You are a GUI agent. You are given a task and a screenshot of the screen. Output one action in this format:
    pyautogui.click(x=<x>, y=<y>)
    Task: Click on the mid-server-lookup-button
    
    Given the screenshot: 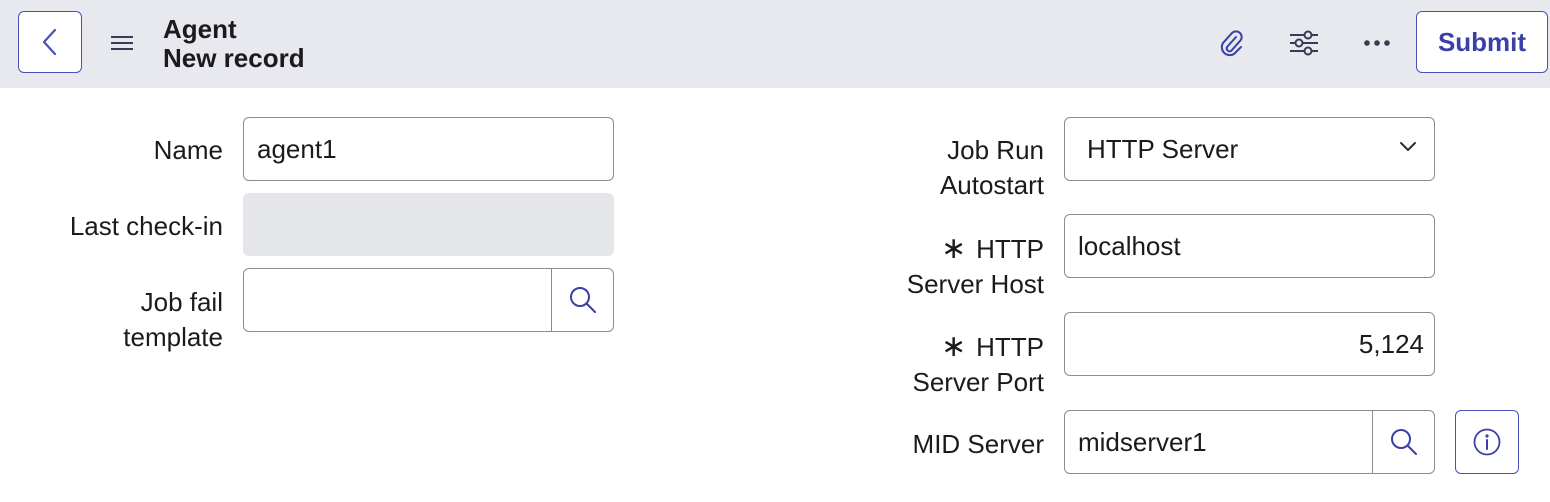 What is the action you would take?
    pyautogui.click(x=1403, y=442)
    